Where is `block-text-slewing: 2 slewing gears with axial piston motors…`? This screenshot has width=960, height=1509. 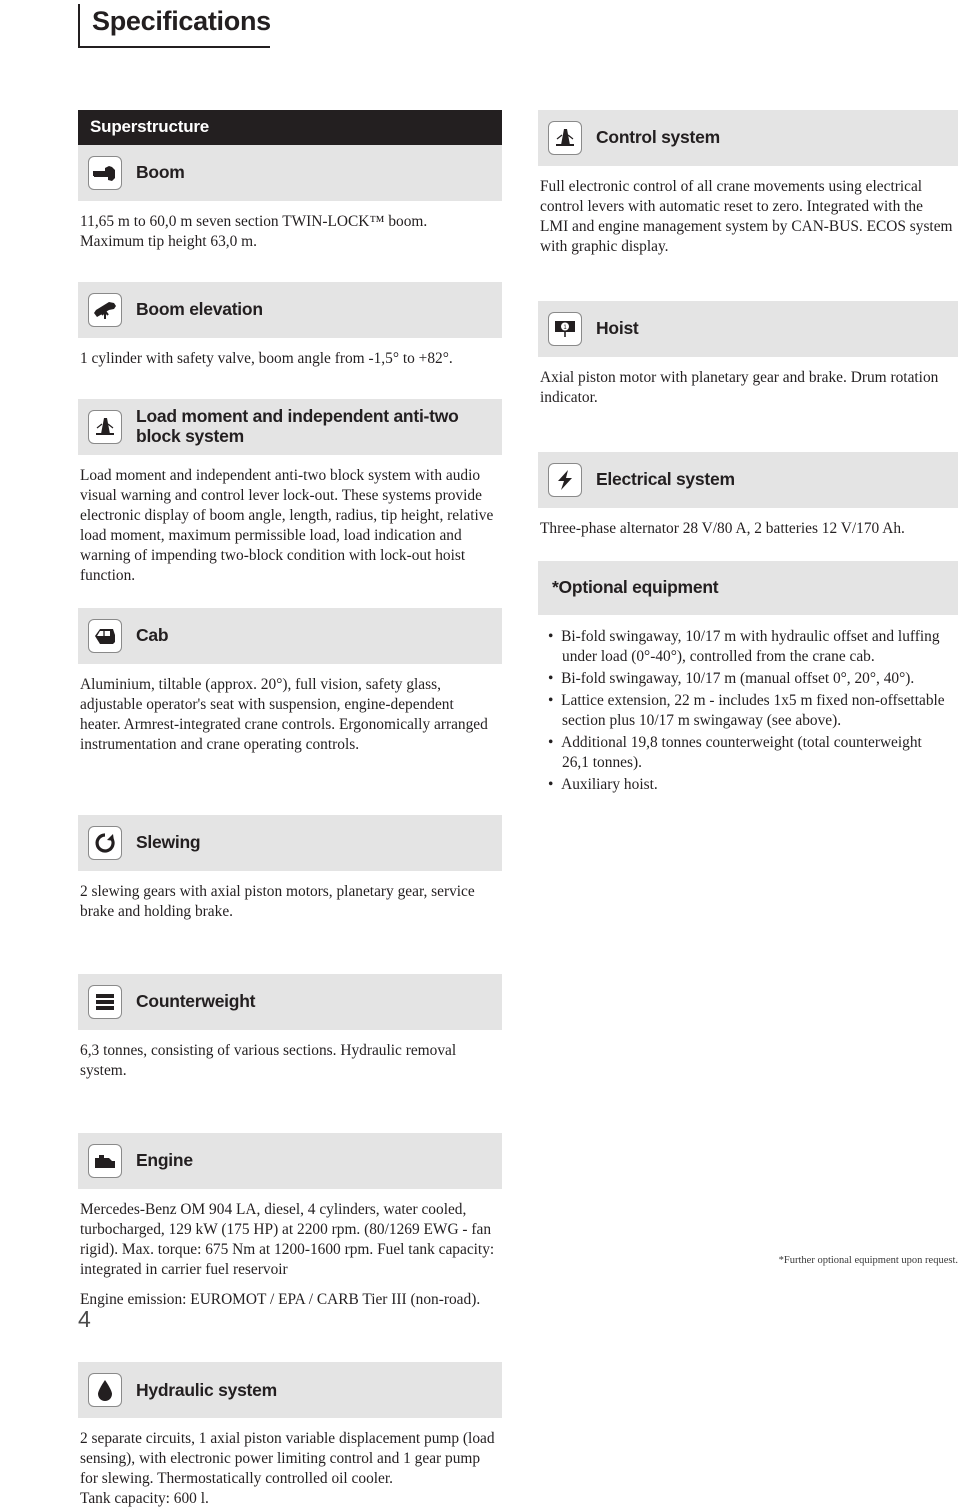
block-text-slewing: 2 slewing gears with axial piston motors… is located at coordinates (277, 902).